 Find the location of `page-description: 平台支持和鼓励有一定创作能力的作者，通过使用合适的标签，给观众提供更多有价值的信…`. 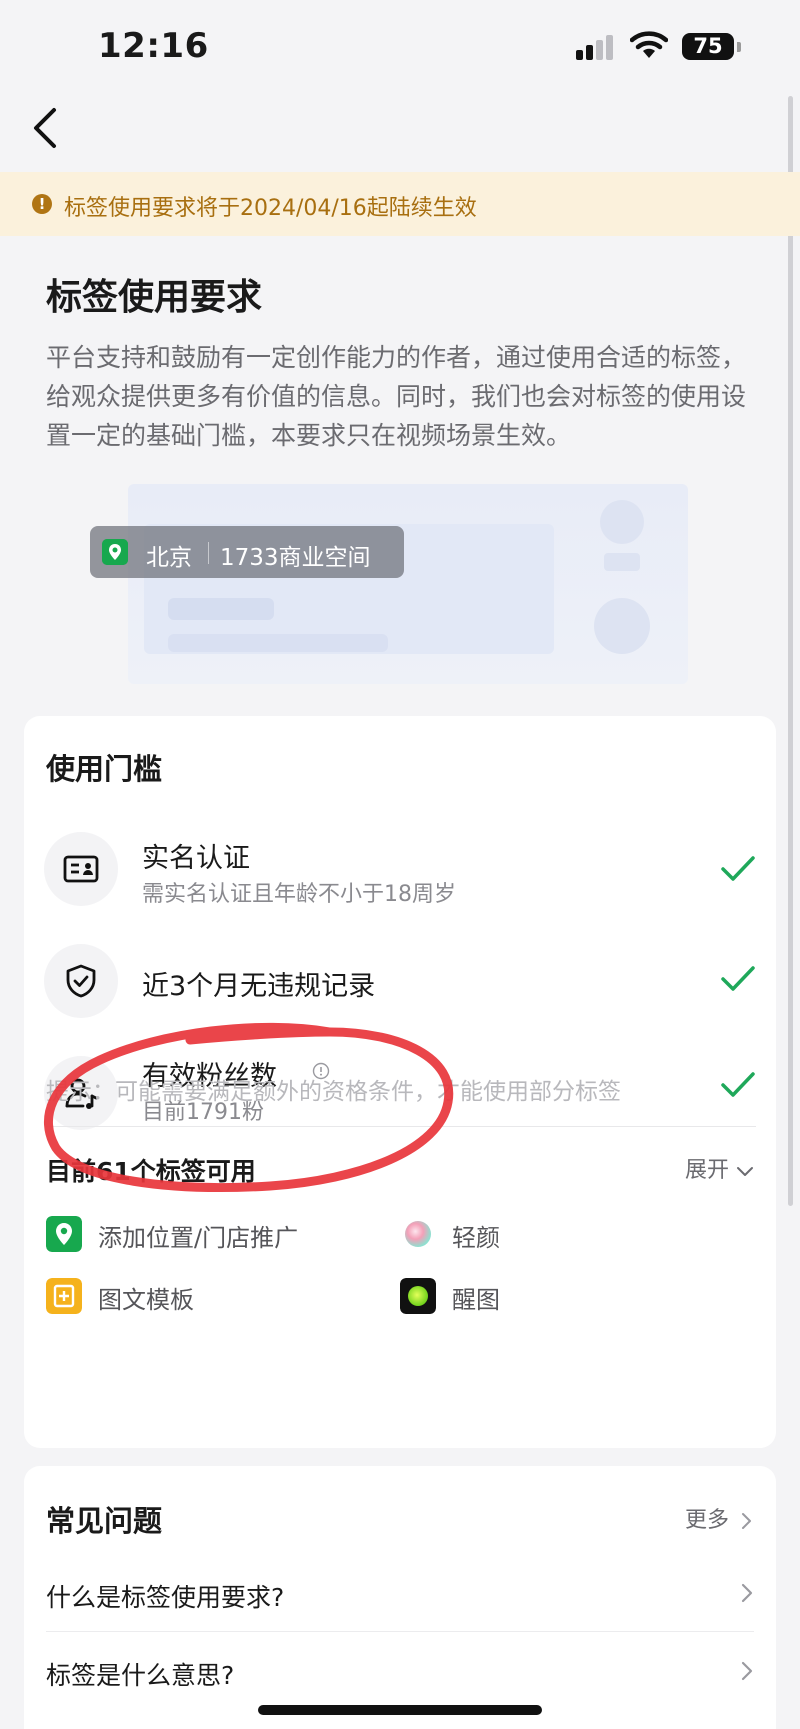

page-description: 平台支持和鼓励有一定创作能力的作者，通过使用合适的标签，给观众提供更多有价值的信… is located at coordinates (396, 396).